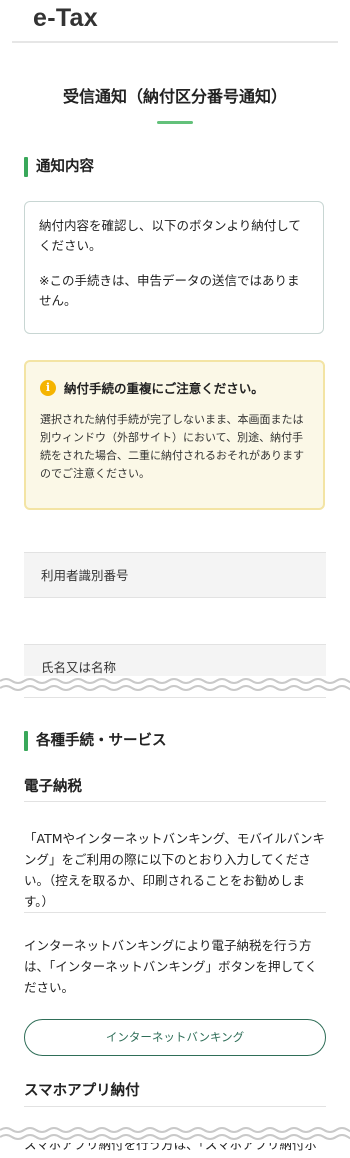 The width and height of the screenshot is (350, 1158). I want to click on internet-banking-button: インターネットバンキング, so click(175, 1037).